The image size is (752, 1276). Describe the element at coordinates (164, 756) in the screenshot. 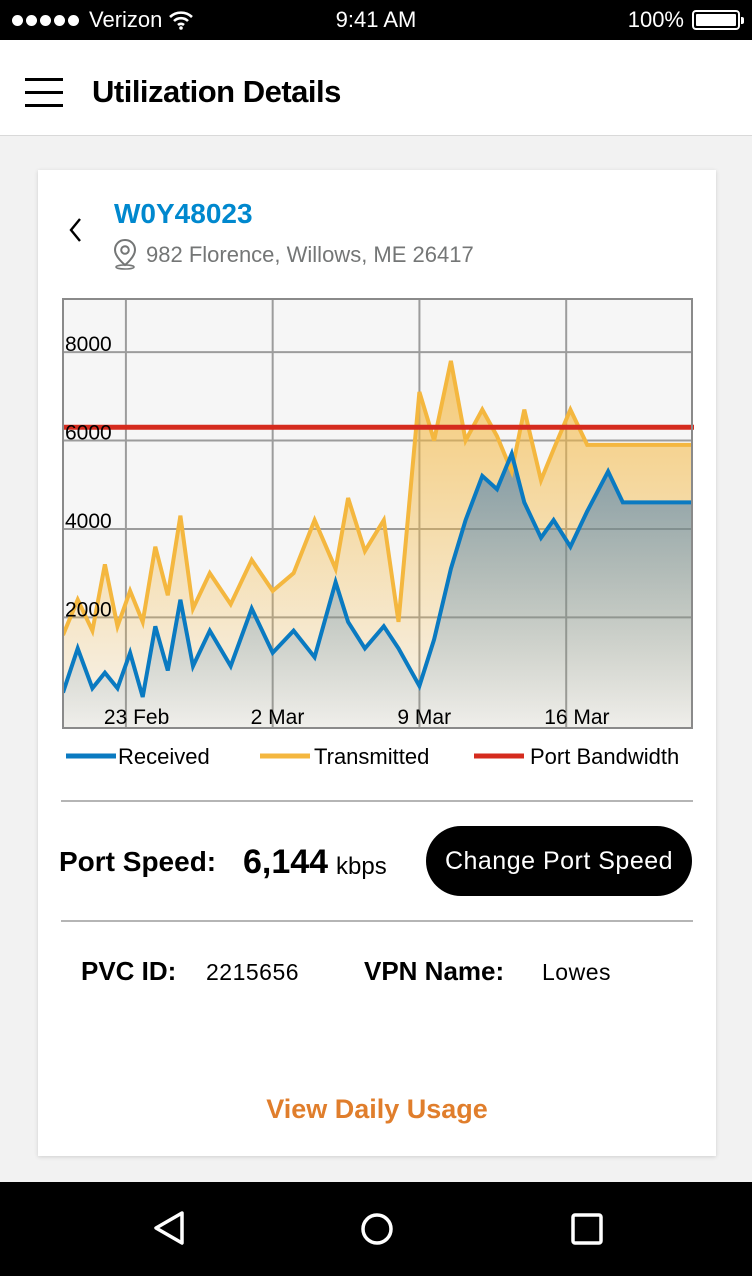

I see `legend-received-label: Received` at that location.